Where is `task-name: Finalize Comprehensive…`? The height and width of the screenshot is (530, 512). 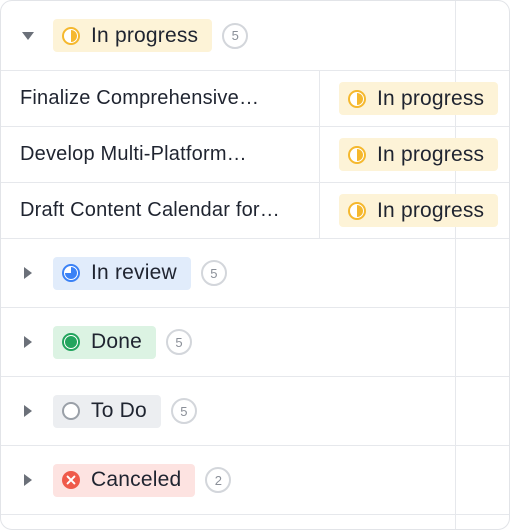
task-name: Finalize Comprehensive… is located at coordinates (160, 98).